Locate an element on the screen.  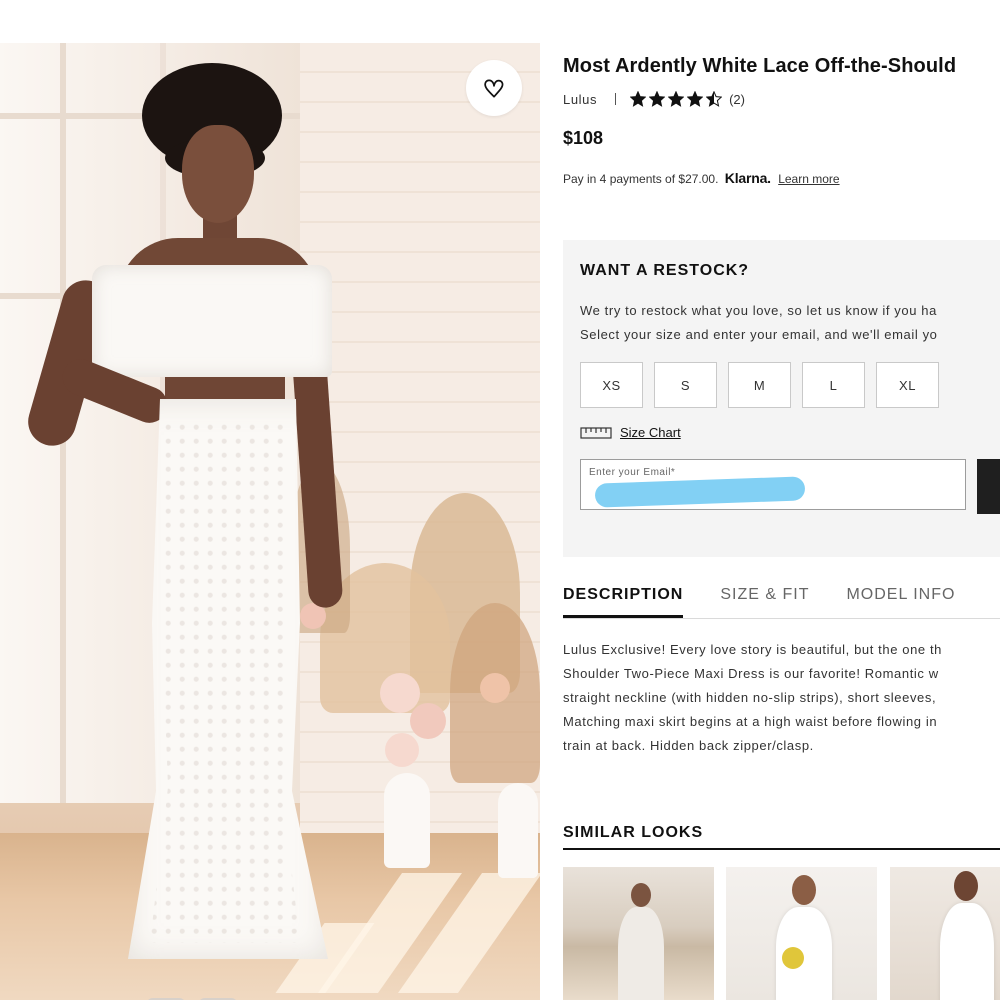
size-button-xs: XS is located at coordinates (611, 385).